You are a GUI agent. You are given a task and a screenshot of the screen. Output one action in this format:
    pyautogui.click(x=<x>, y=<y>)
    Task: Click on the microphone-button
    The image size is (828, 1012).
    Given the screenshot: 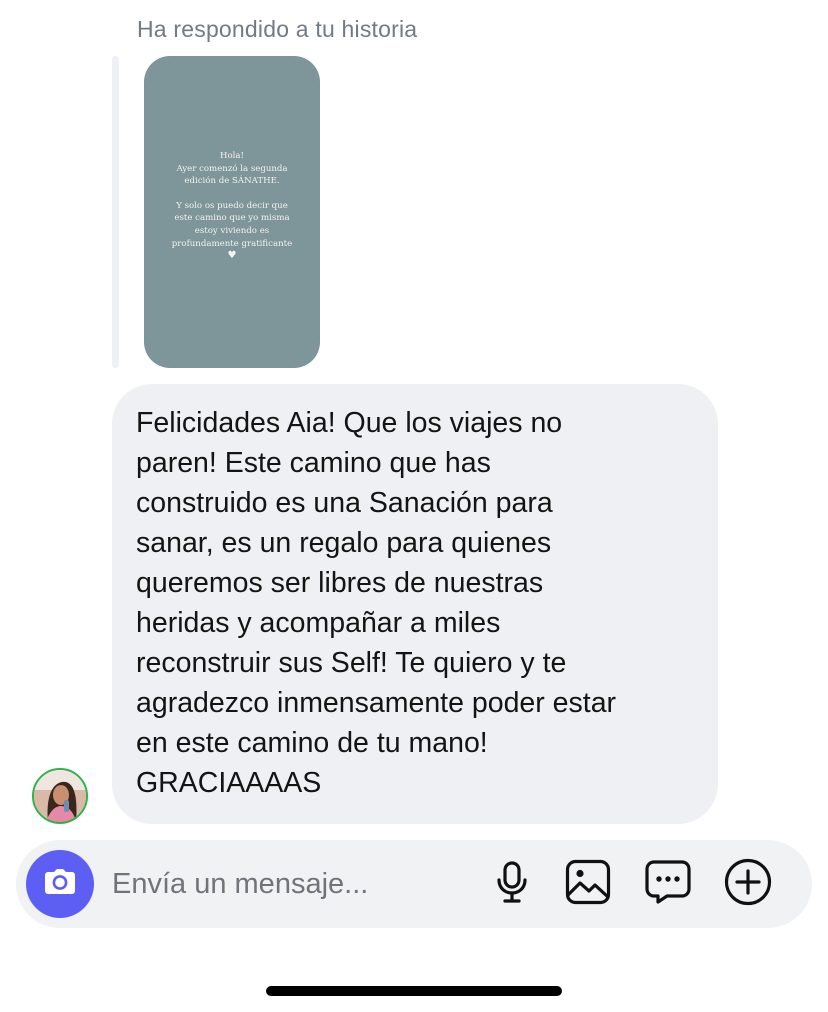 What is the action you would take?
    pyautogui.click(x=512, y=884)
    